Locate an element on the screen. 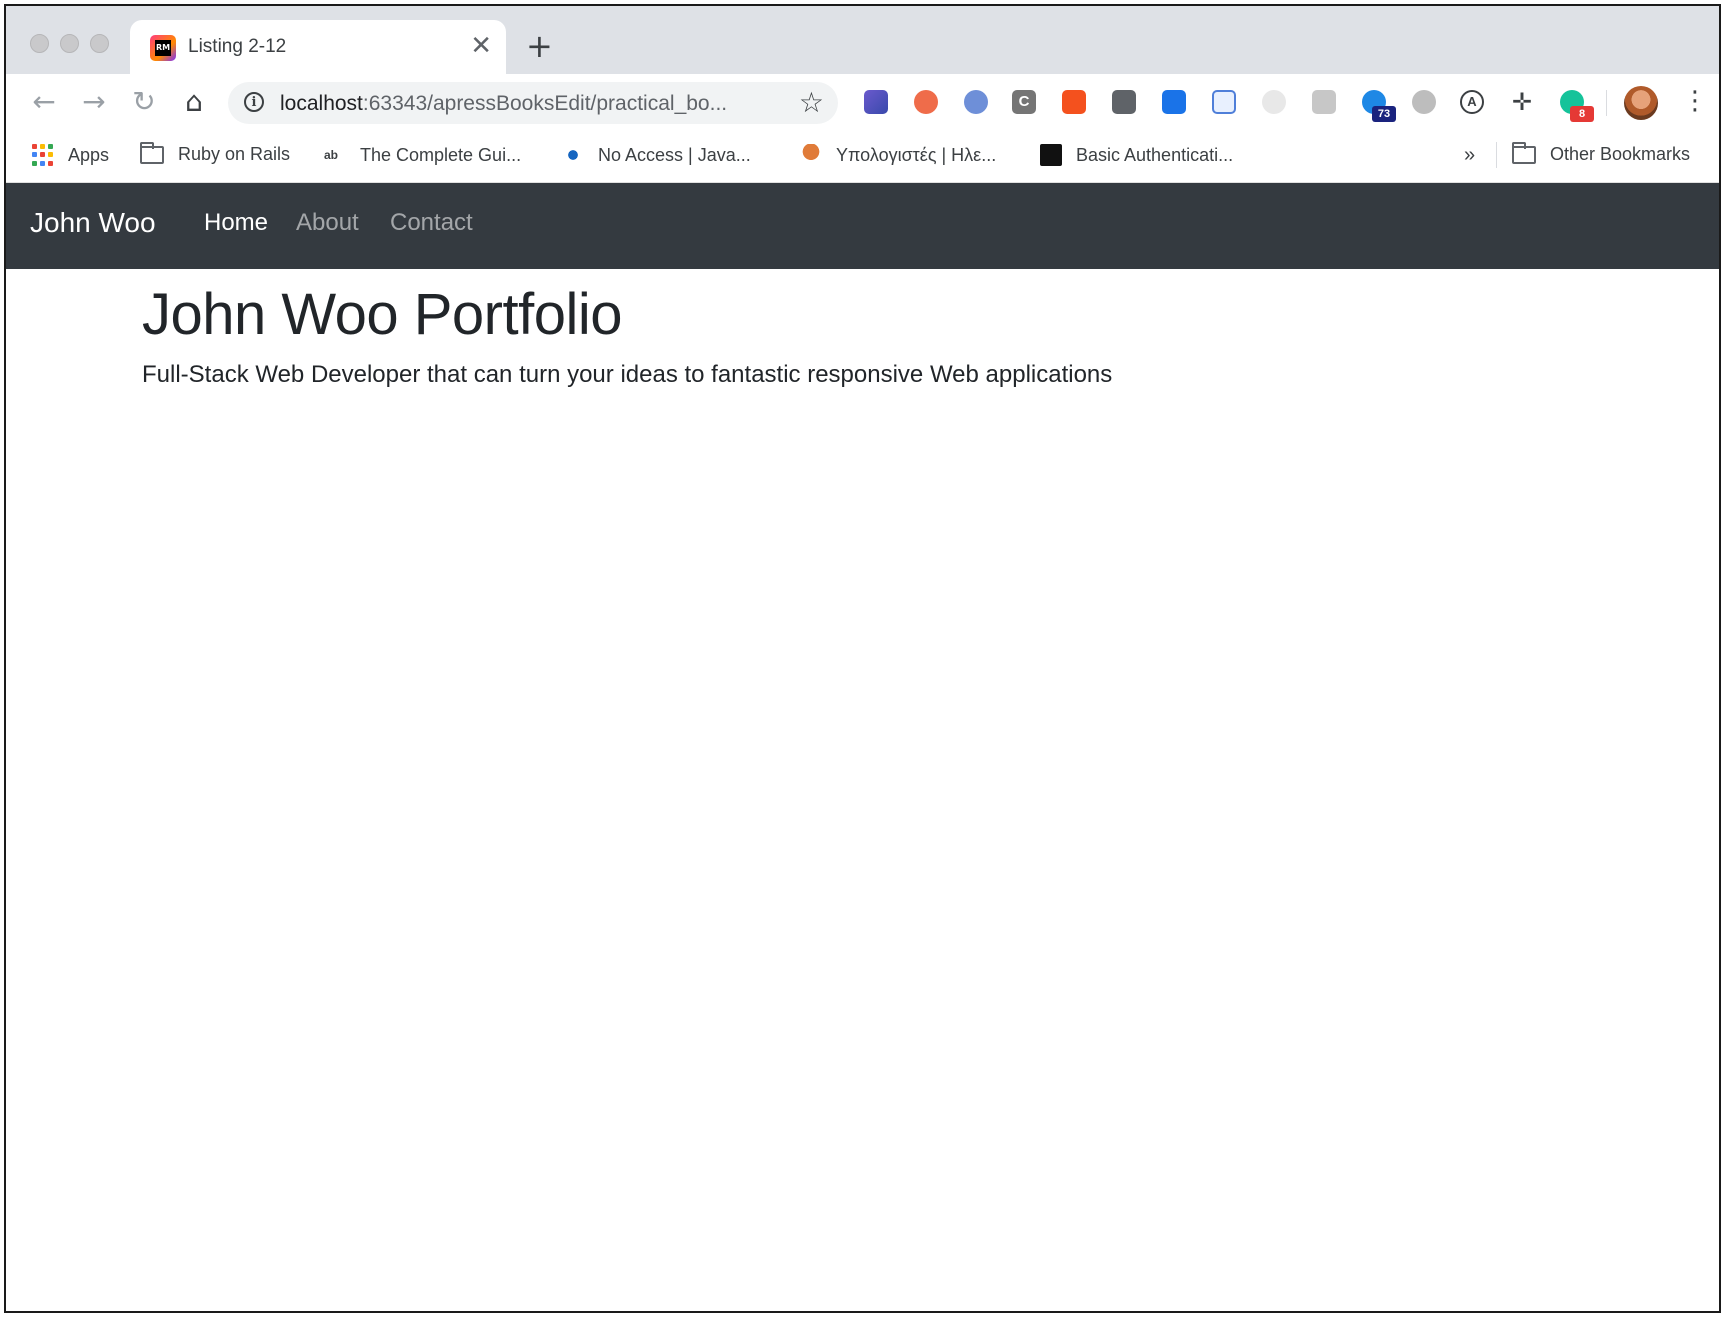 The width and height of the screenshot is (1725, 1317). speed-icon is located at coordinates (1224, 102).